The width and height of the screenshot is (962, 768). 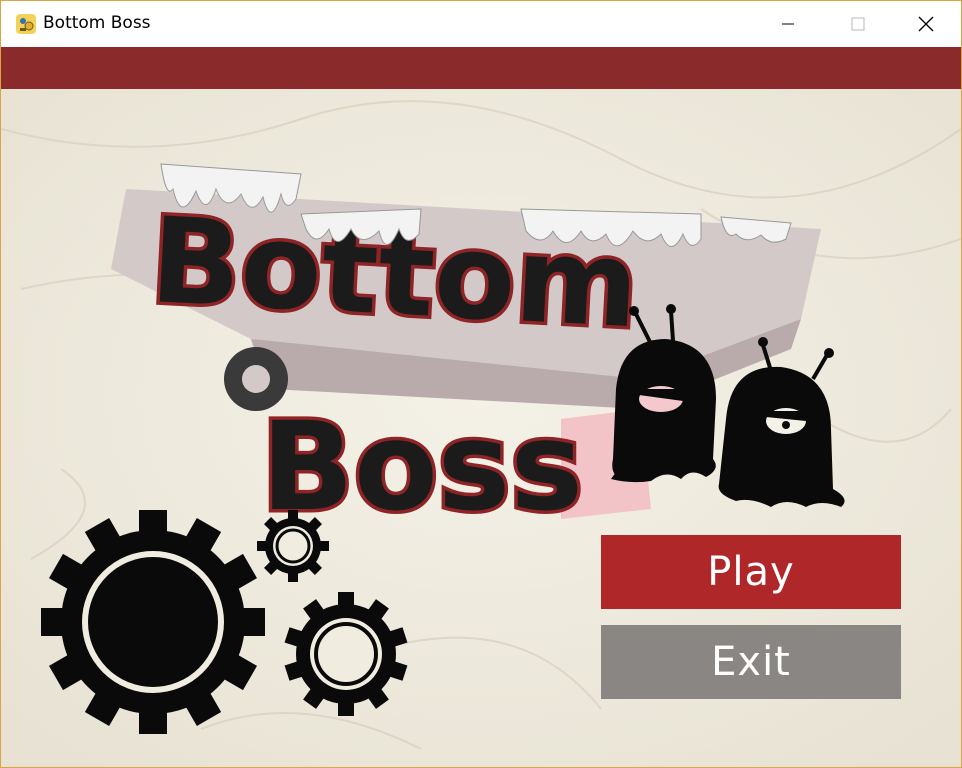 What do you see at coordinates (26, 24) in the screenshot?
I see `app-icon` at bounding box center [26, 24].